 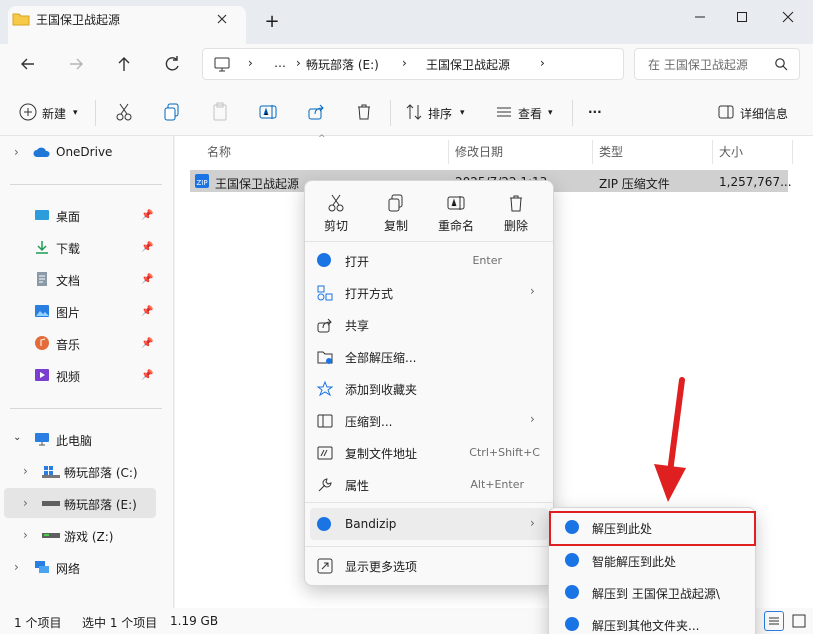 I want to click on copy-path-icon, so click(x=325, y=453).